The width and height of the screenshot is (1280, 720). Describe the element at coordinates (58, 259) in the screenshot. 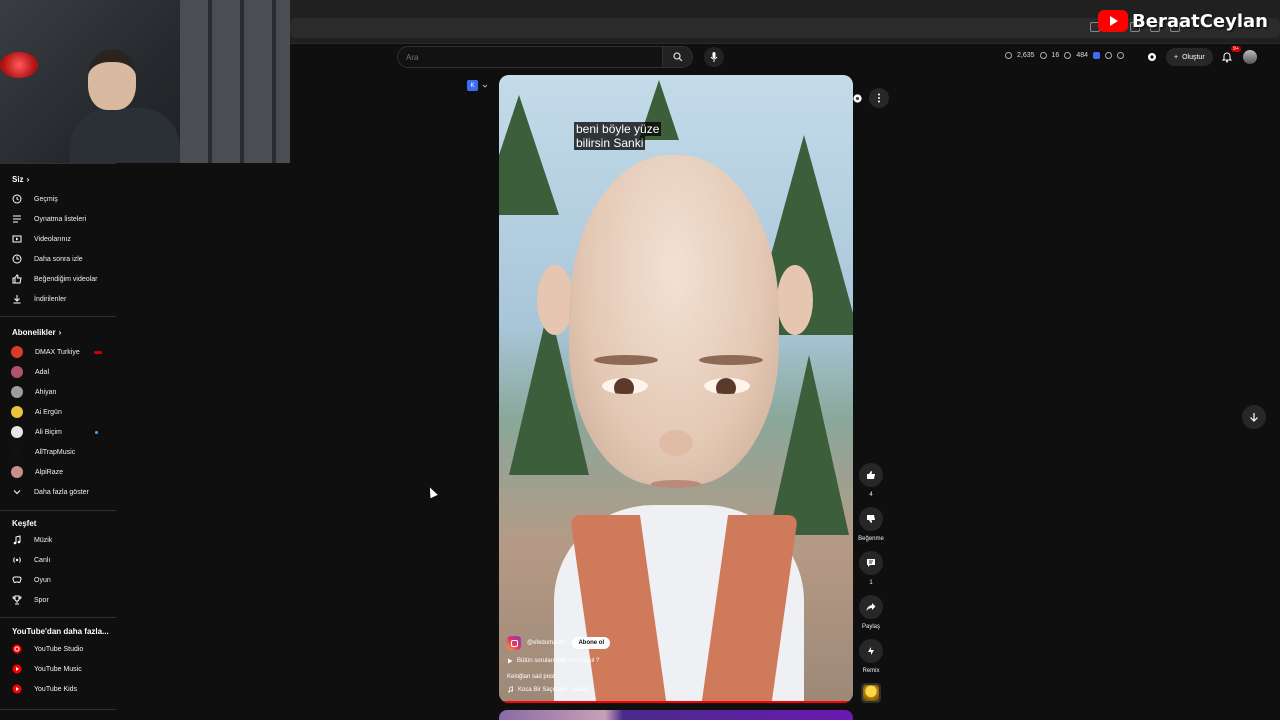

I see `sidebar-item-label: Daha sonra izle` at that location.